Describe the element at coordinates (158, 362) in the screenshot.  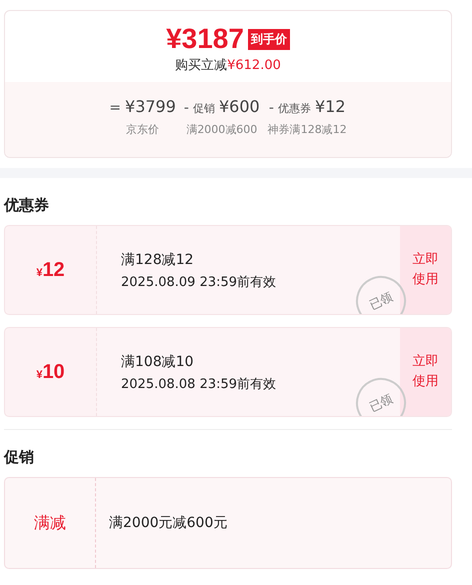
I see `coupon-condition: 满108减10` at that location.